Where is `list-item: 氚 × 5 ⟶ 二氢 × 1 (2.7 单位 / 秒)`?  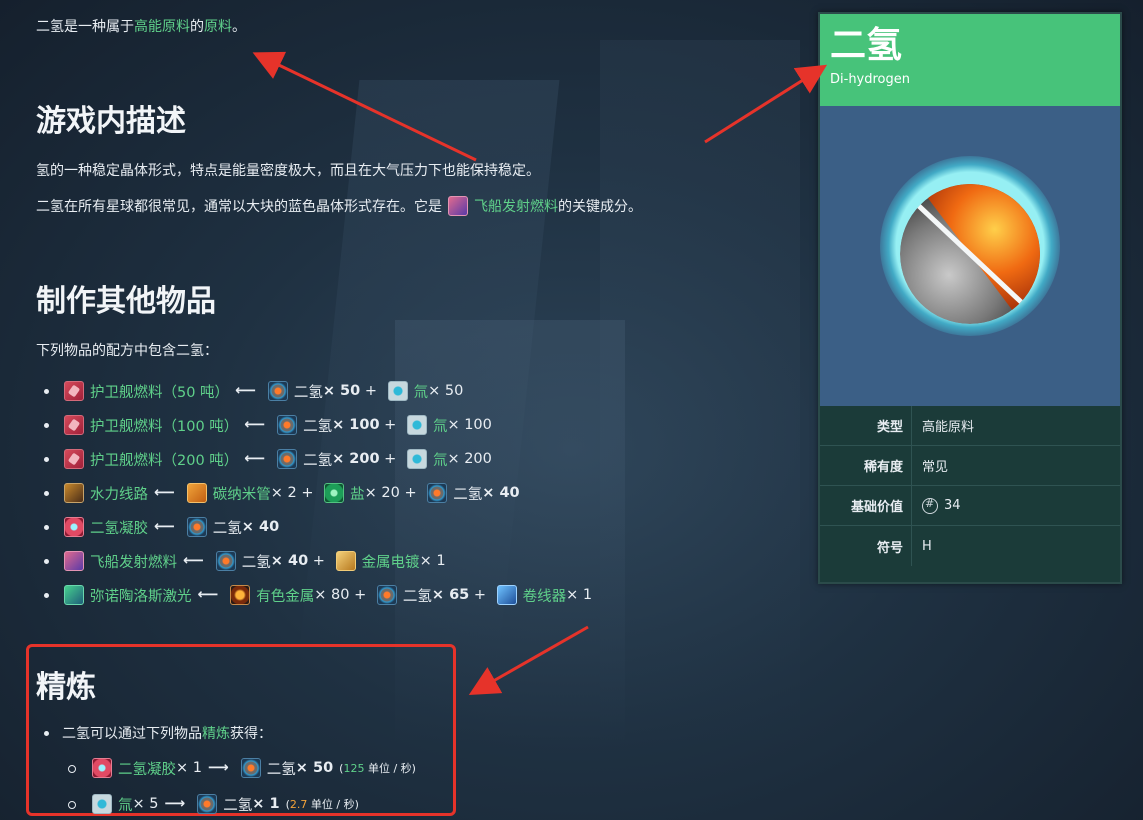
list-item: 氚 × 5 ⟶ 二氢 × 1 (2.7 单位 / 秒) is located at coordinates (242, 803).